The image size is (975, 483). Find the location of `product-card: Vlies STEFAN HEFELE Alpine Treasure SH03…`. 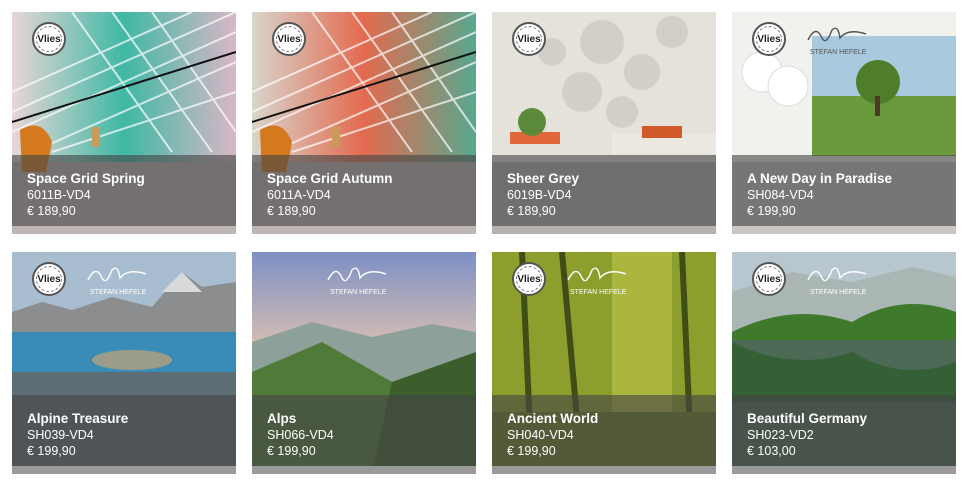

product-card: Vlies STEFAN HEFELE Alpine Treasure SH03… is located at coordinates (124, 363).